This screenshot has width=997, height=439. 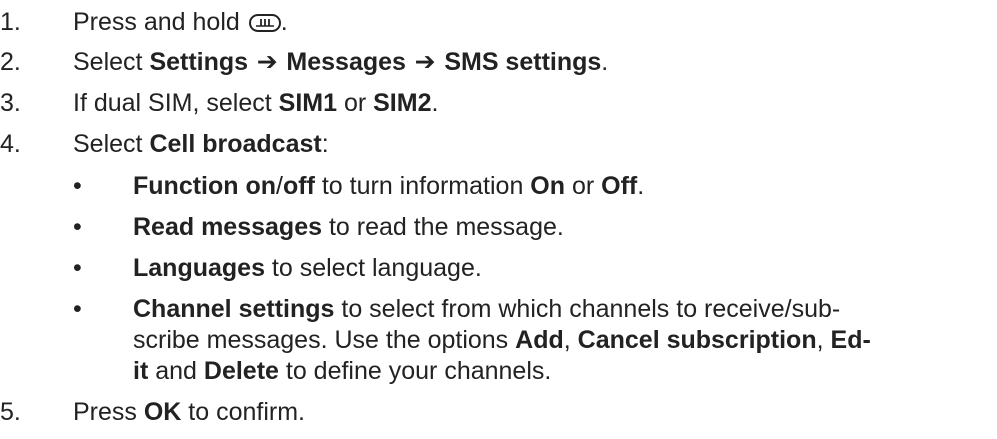 What do you see at coordinates (10, 62) in the screenshot?
I see `step-number: 2.` at bounding box center [10, 62].